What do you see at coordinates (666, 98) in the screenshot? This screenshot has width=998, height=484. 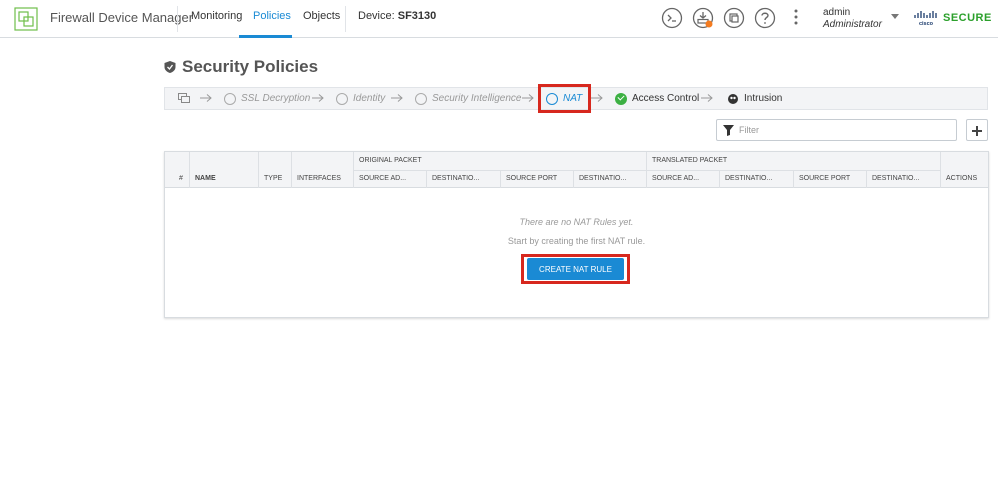 I see `chain-item-label: Access Control` at bounding box center [666, 98].